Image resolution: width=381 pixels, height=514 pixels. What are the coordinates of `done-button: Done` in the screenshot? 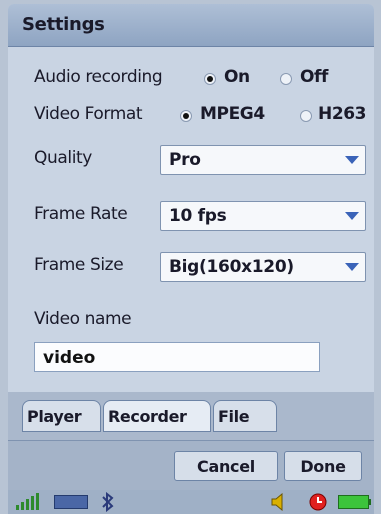 It's located at (323, 466).